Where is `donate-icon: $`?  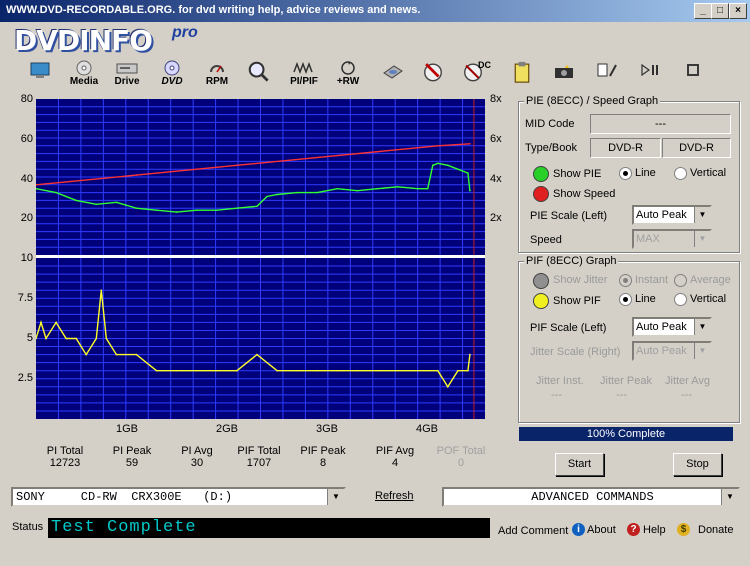 donate-icon: $ is located at coordinates (683, 529).